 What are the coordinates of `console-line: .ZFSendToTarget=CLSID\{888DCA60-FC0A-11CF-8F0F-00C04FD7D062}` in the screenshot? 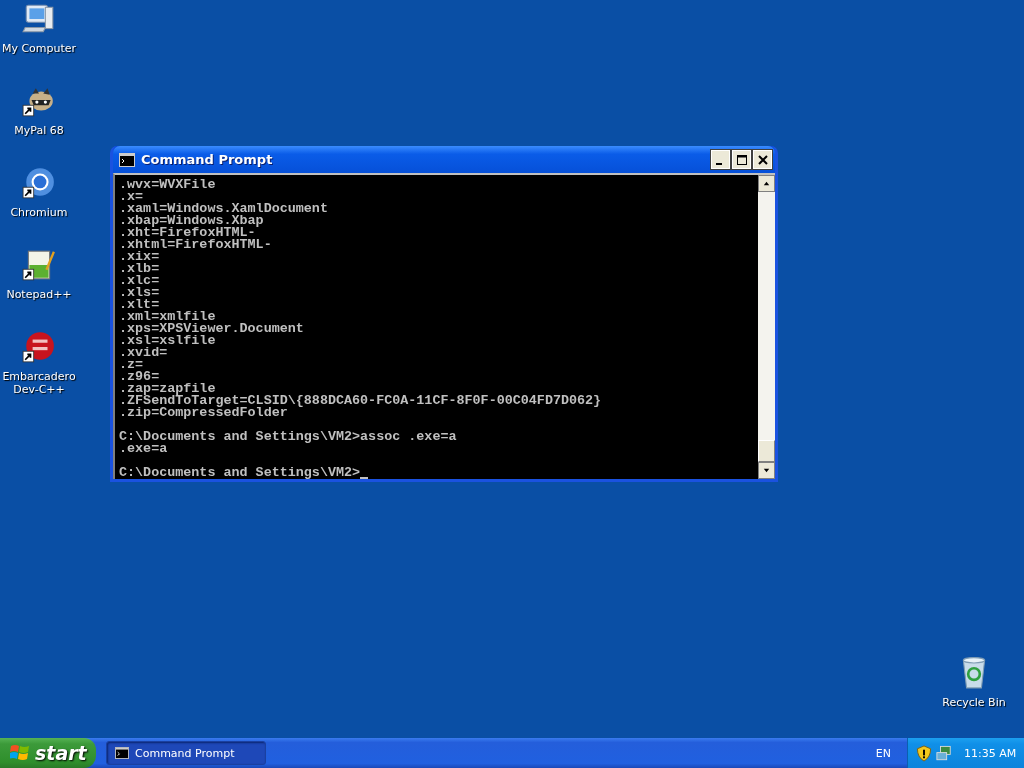 It's located at (360, 401).